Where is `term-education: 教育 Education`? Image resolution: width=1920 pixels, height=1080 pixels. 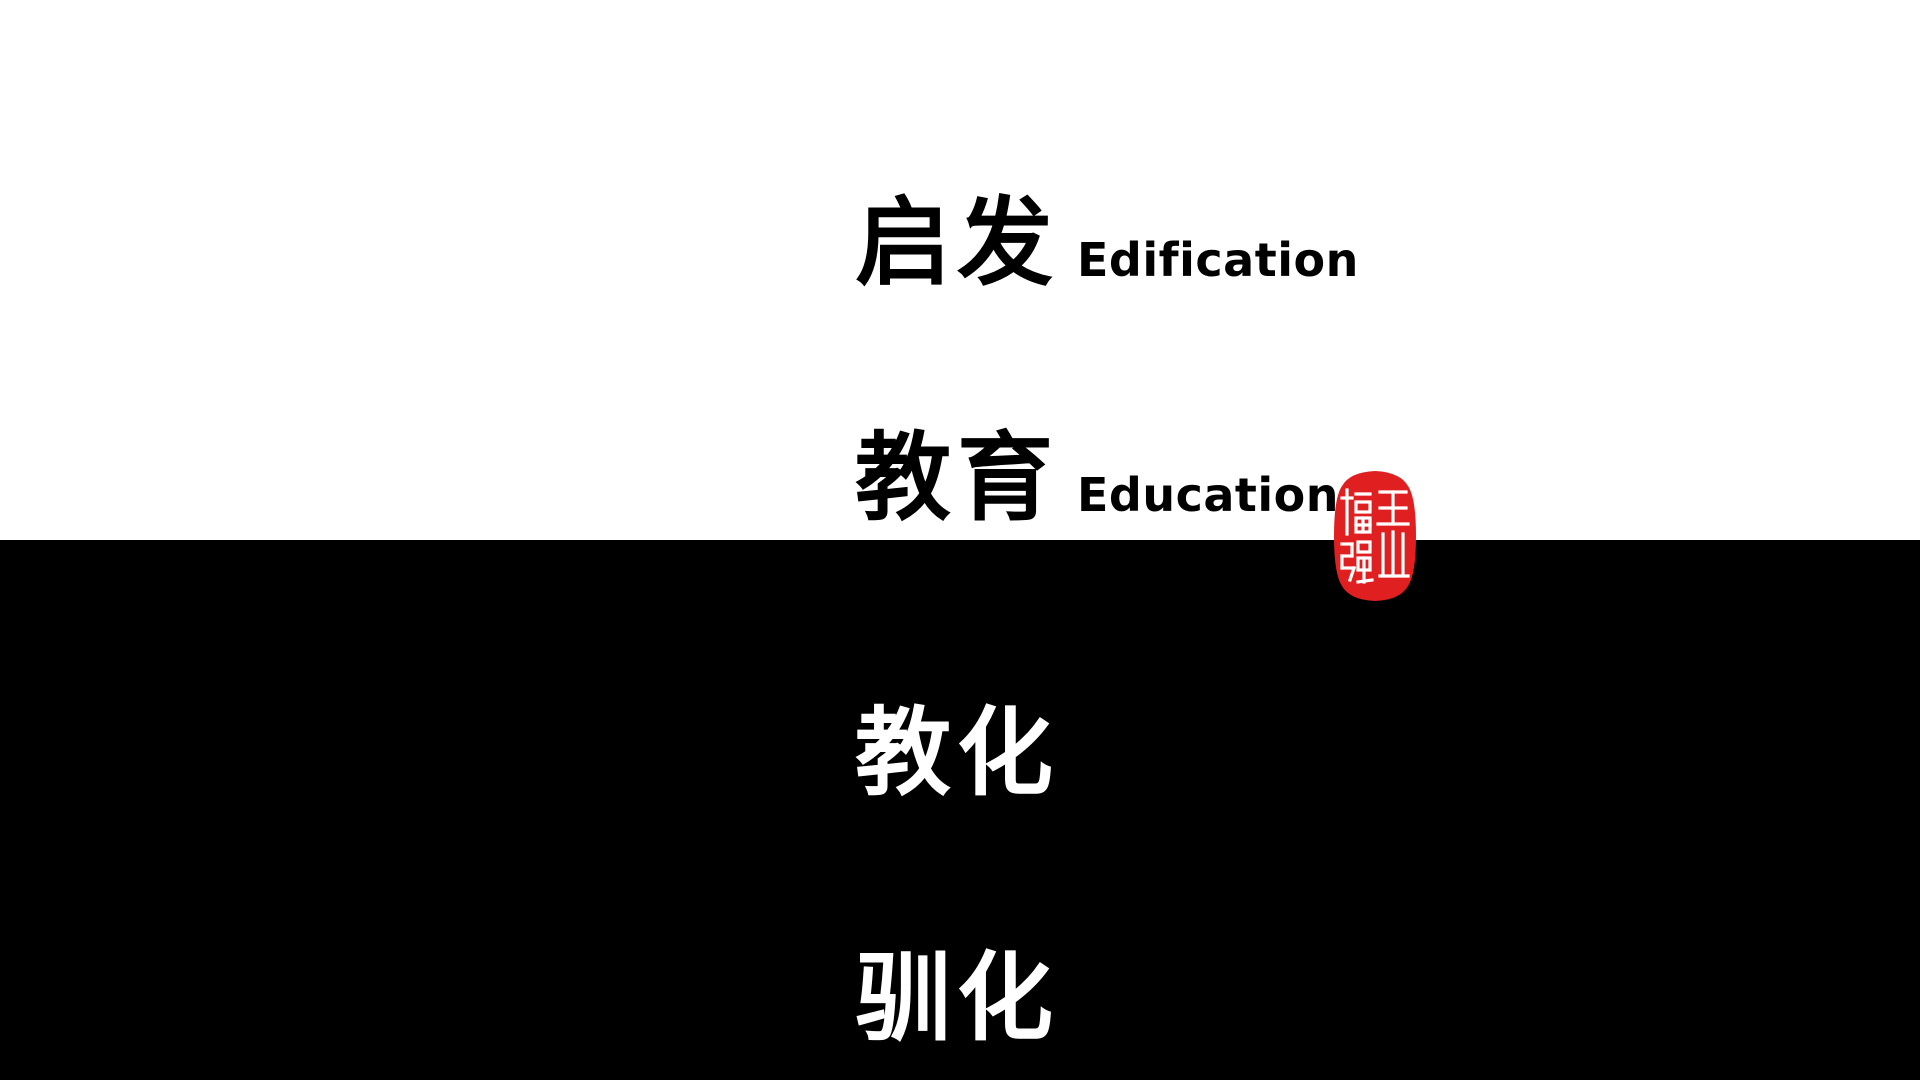
term-education: 教育 Education is located at coordinates (1097, 478).